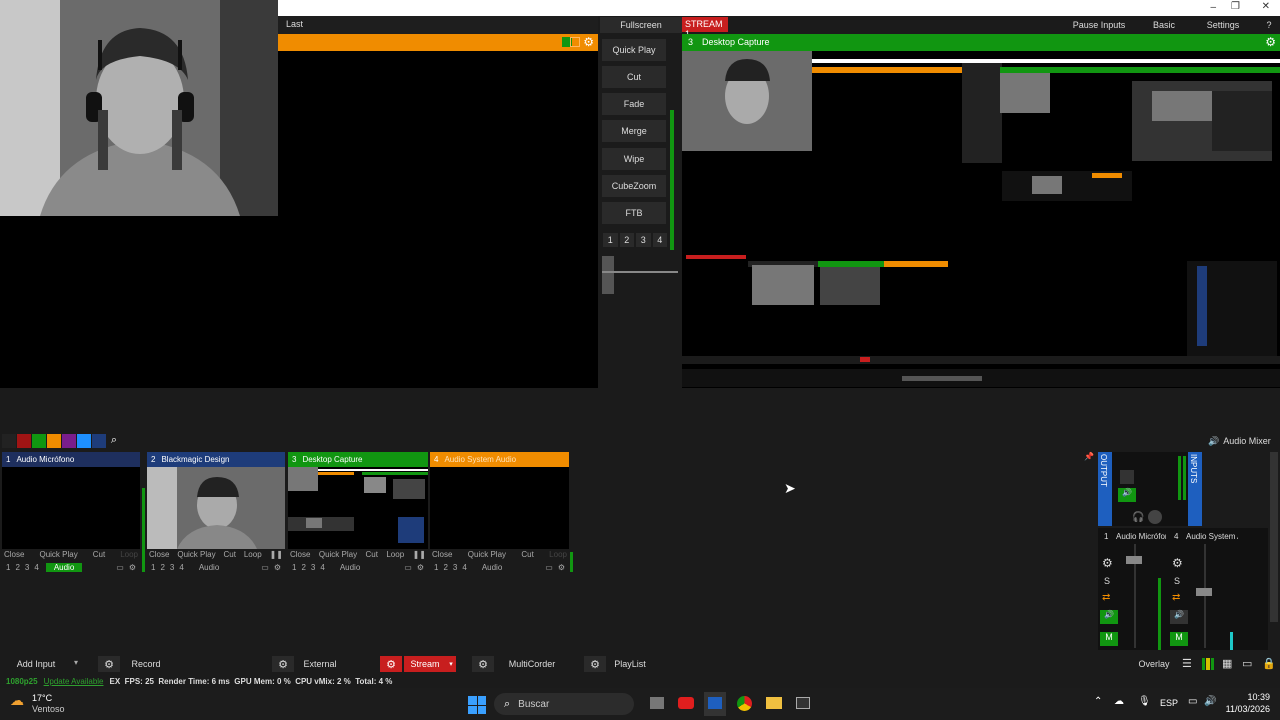  I want to click on settings-button: Settings, so click(1223, 24).